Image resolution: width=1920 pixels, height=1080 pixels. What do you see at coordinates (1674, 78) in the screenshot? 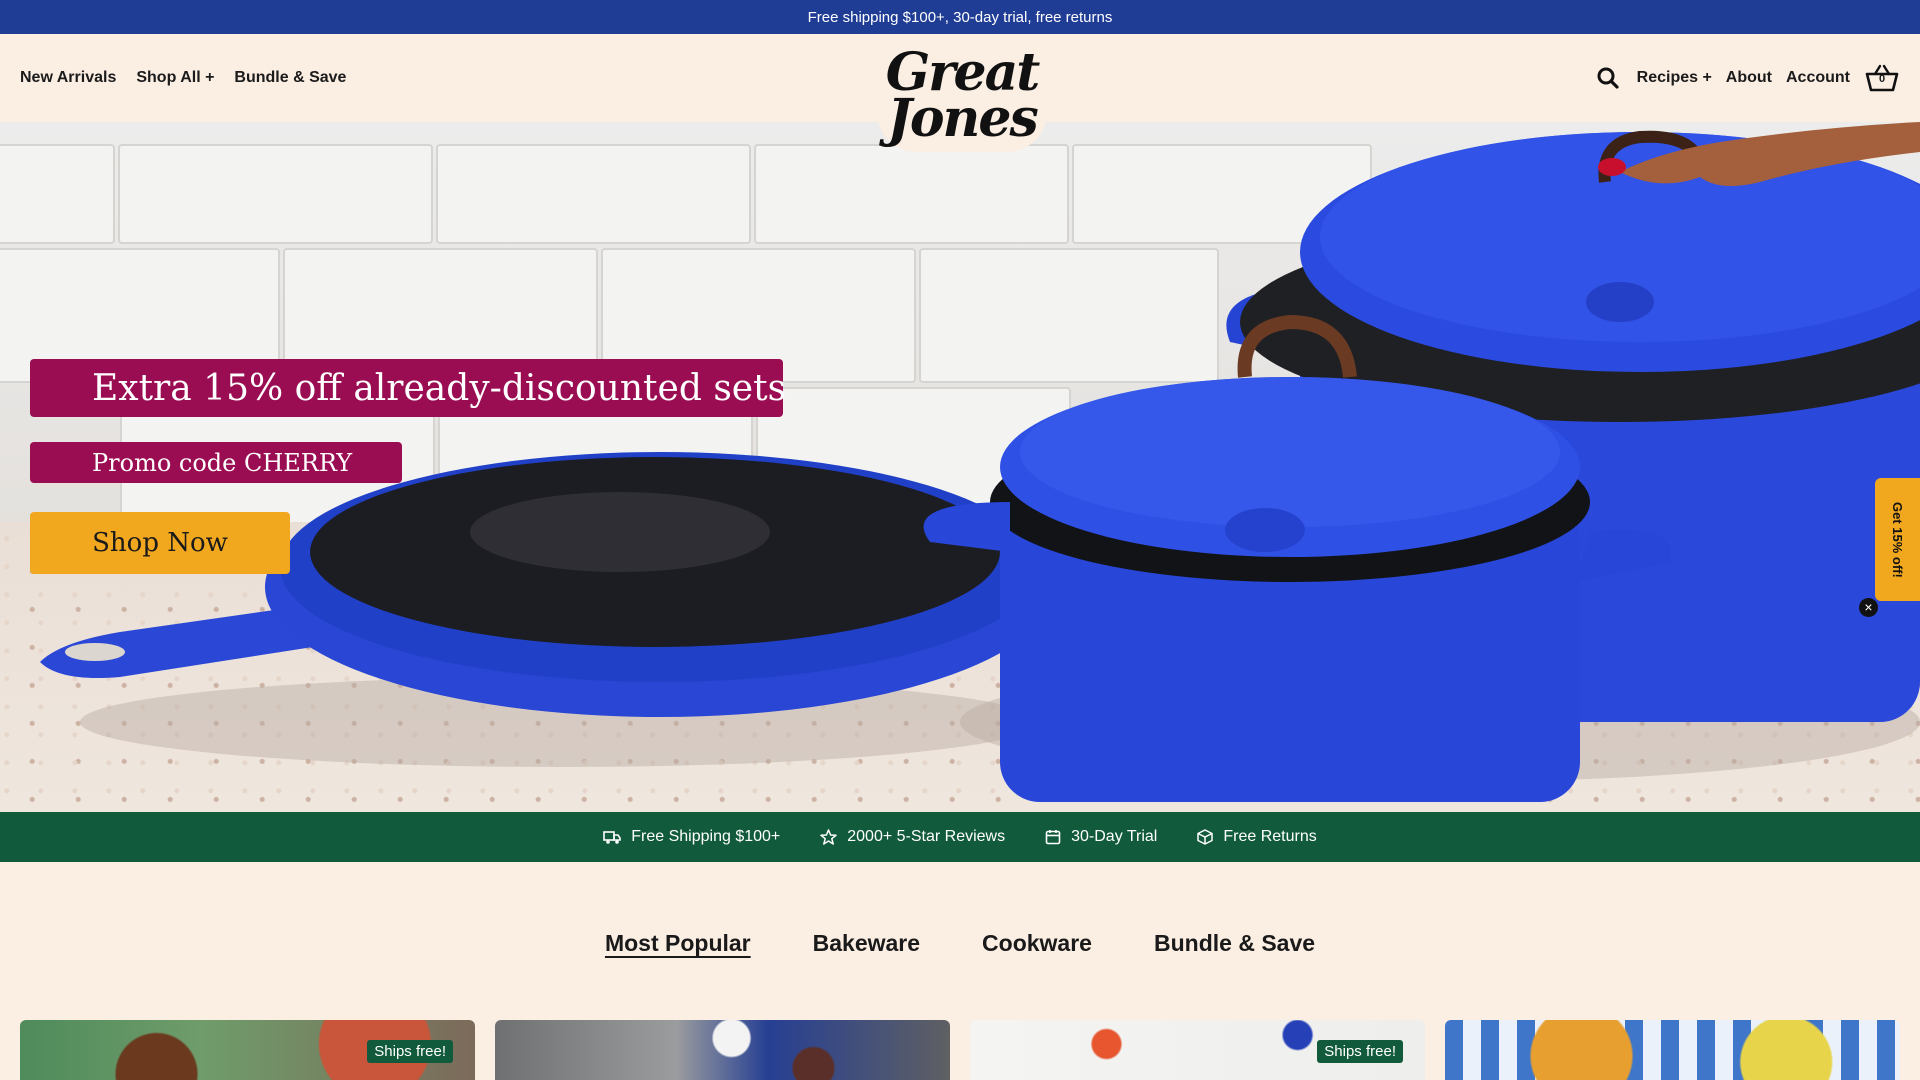
I see `nav-recipes: Recipes +` at bounding box center [1674, 78].